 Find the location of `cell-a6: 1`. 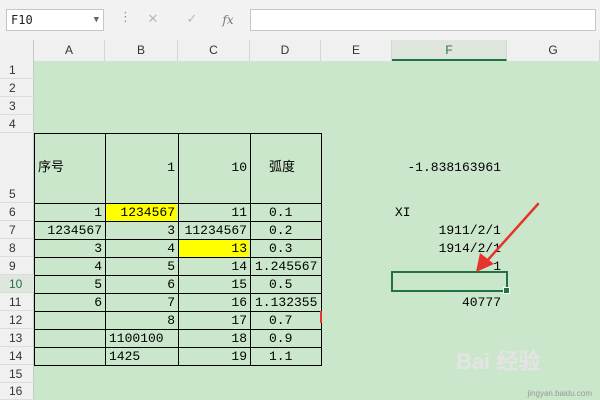

cell-a6: 1 is located at coordinates (70, 212).